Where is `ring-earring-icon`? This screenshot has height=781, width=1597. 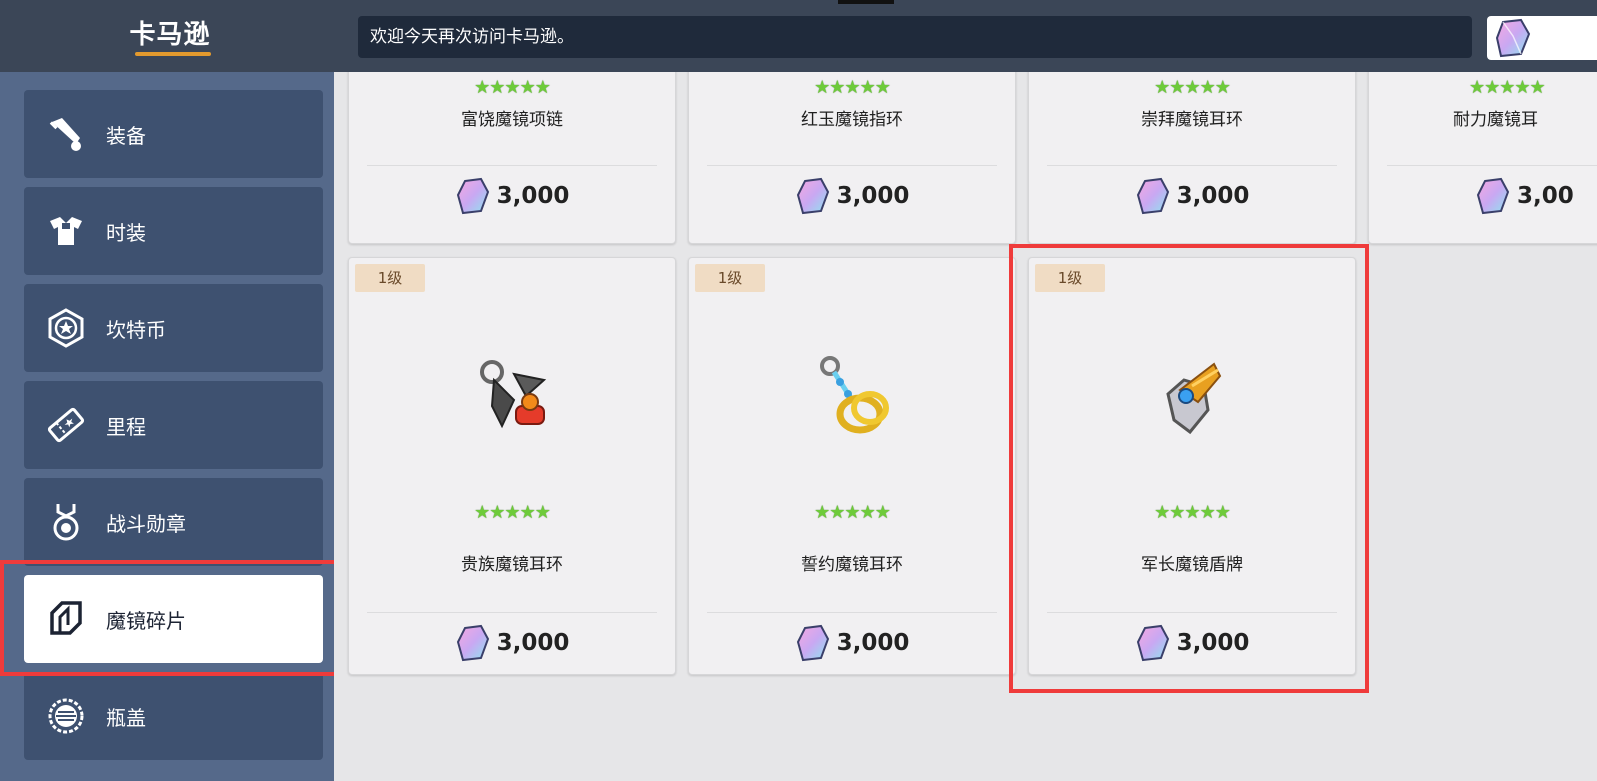 ring-earring-icon is located at coordinates (854, 395).